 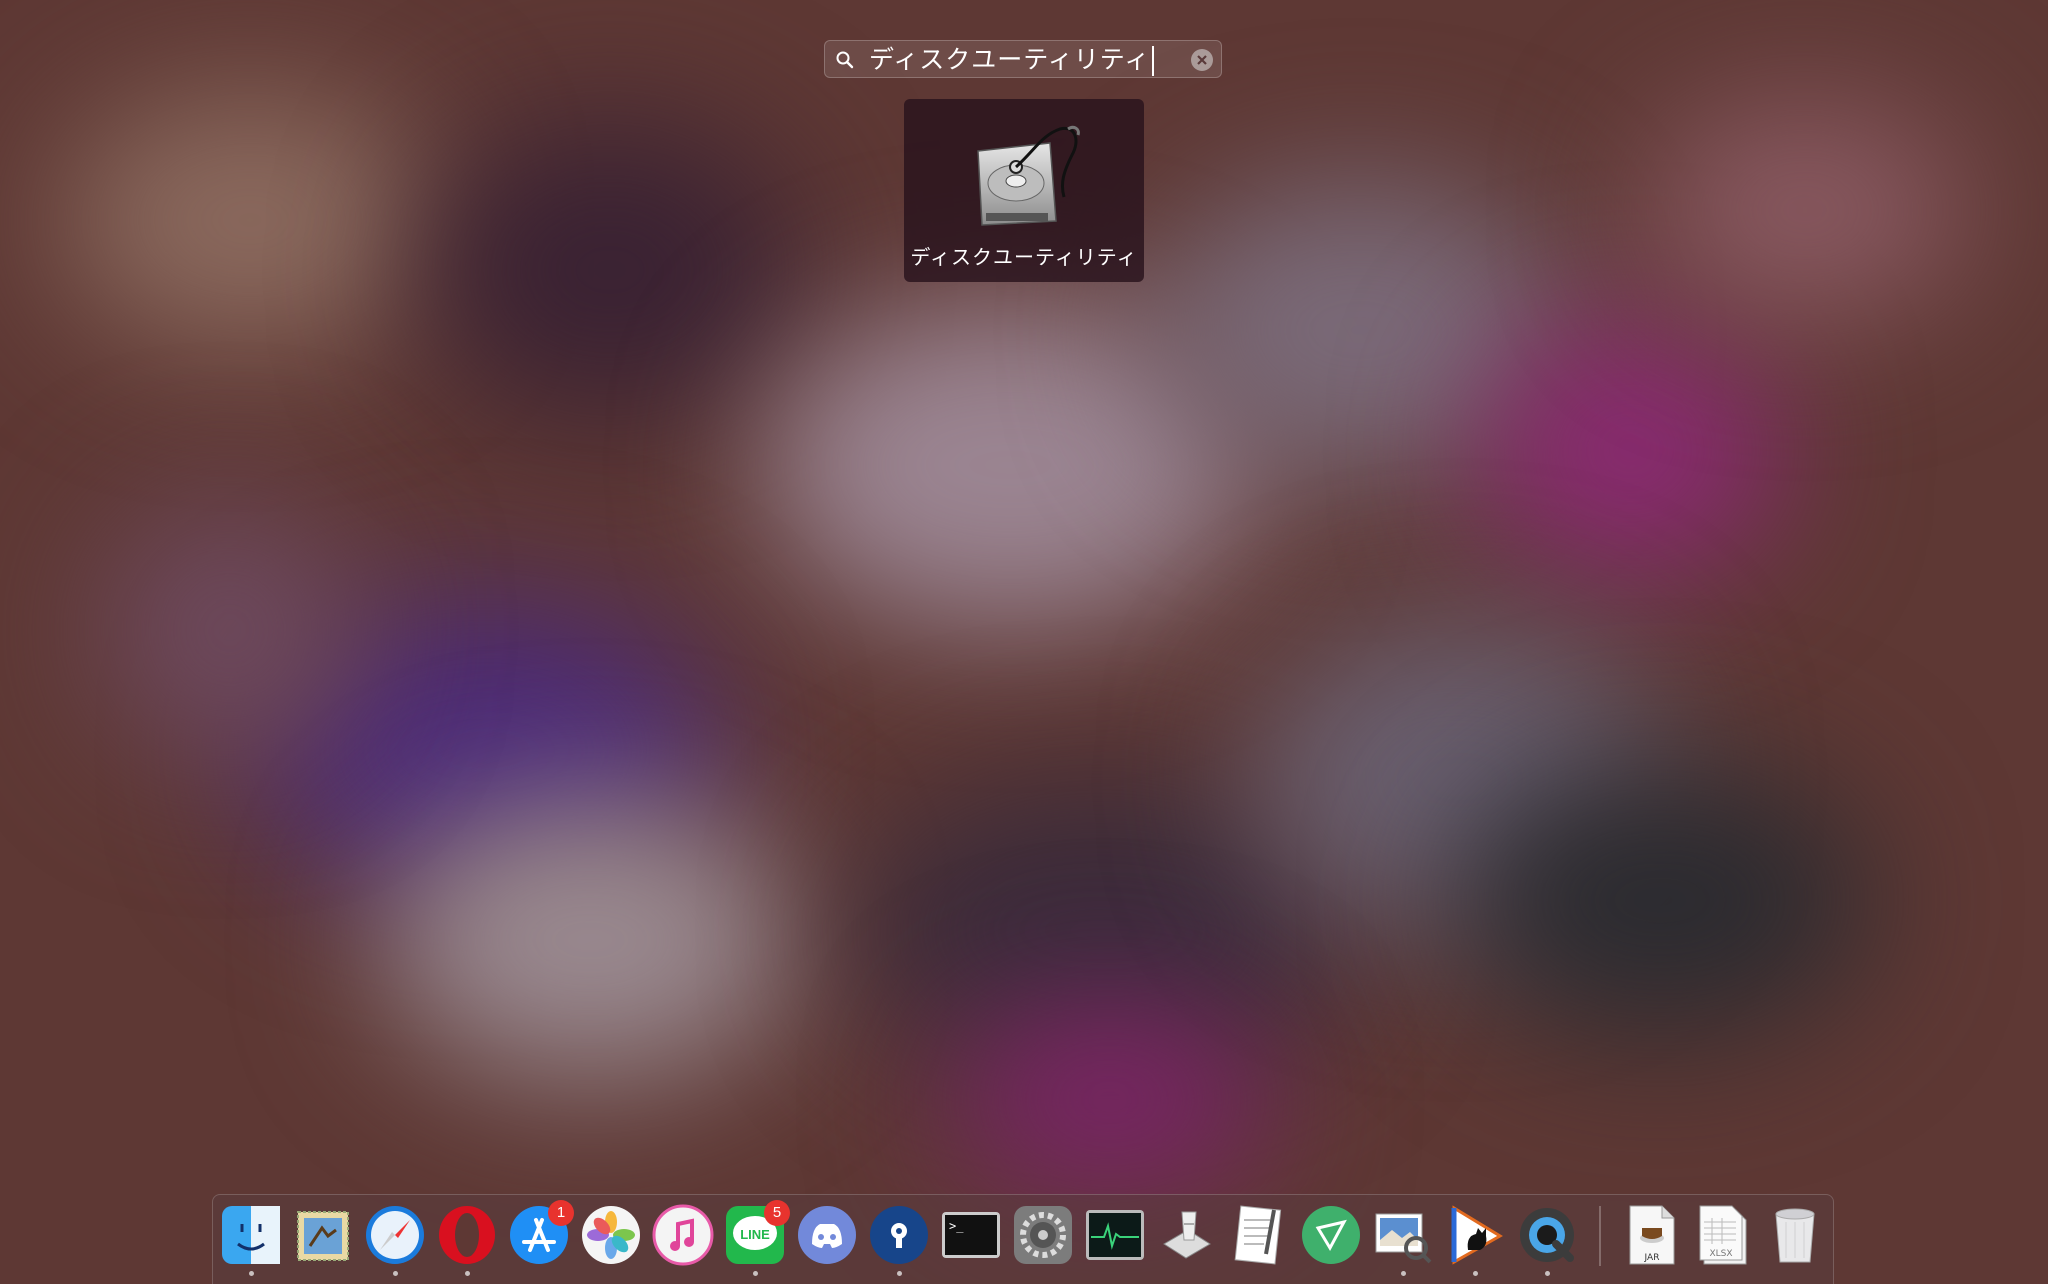 What do you see at coordinates (971, 1235) in the screenshot?
I see `terminal-icon: >_` at bounding box center [971, 1235].